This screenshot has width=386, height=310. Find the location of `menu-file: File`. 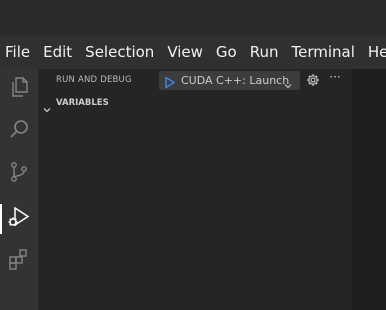

menu-file: File is located at coordinates (17, 52).